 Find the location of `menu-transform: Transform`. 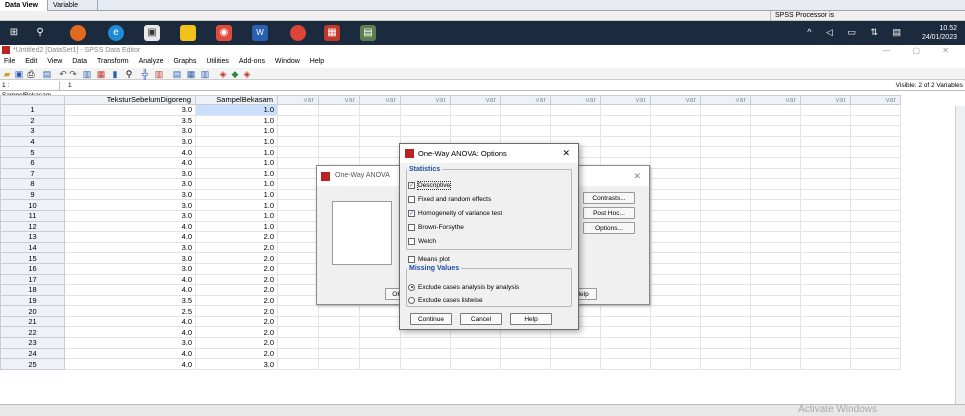

menu-transform: Transform is located at coordinates (113, 61).